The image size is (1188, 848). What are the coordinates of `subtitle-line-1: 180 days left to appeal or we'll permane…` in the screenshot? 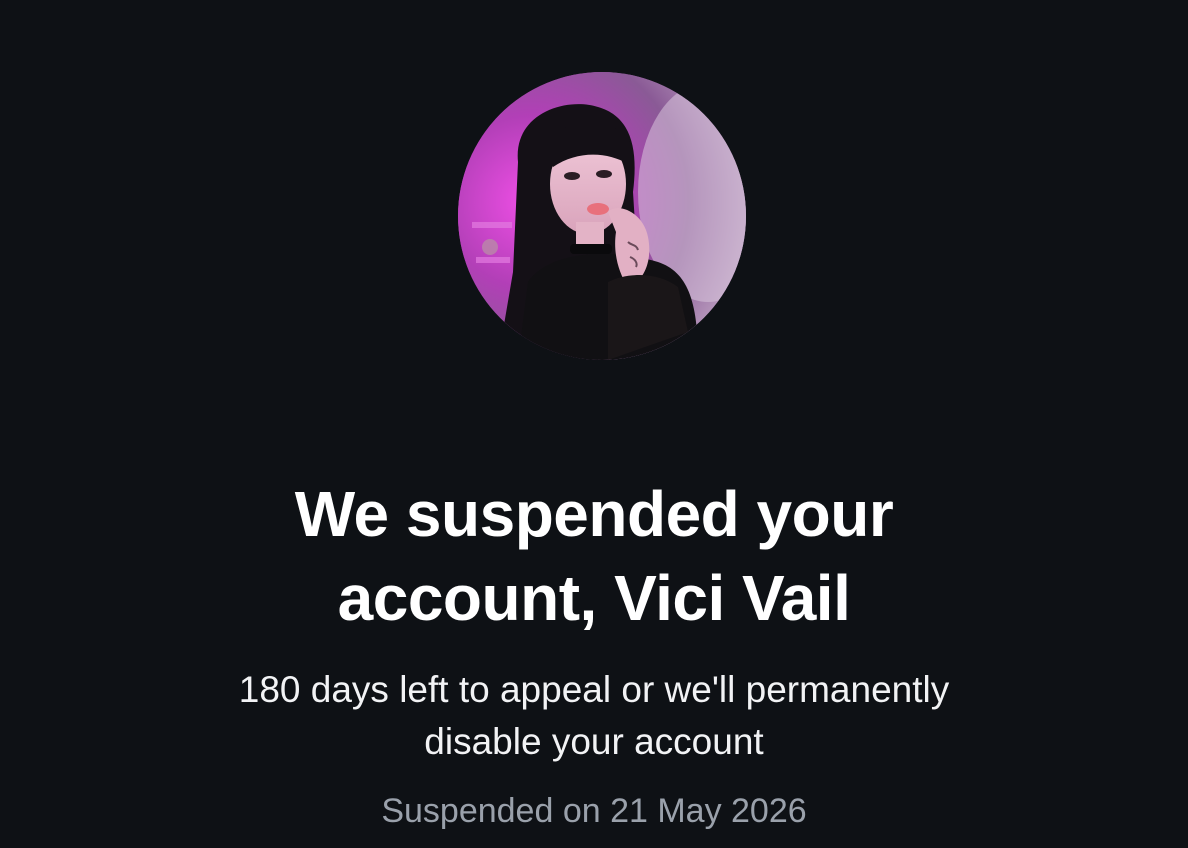 It's located at (594, 689).